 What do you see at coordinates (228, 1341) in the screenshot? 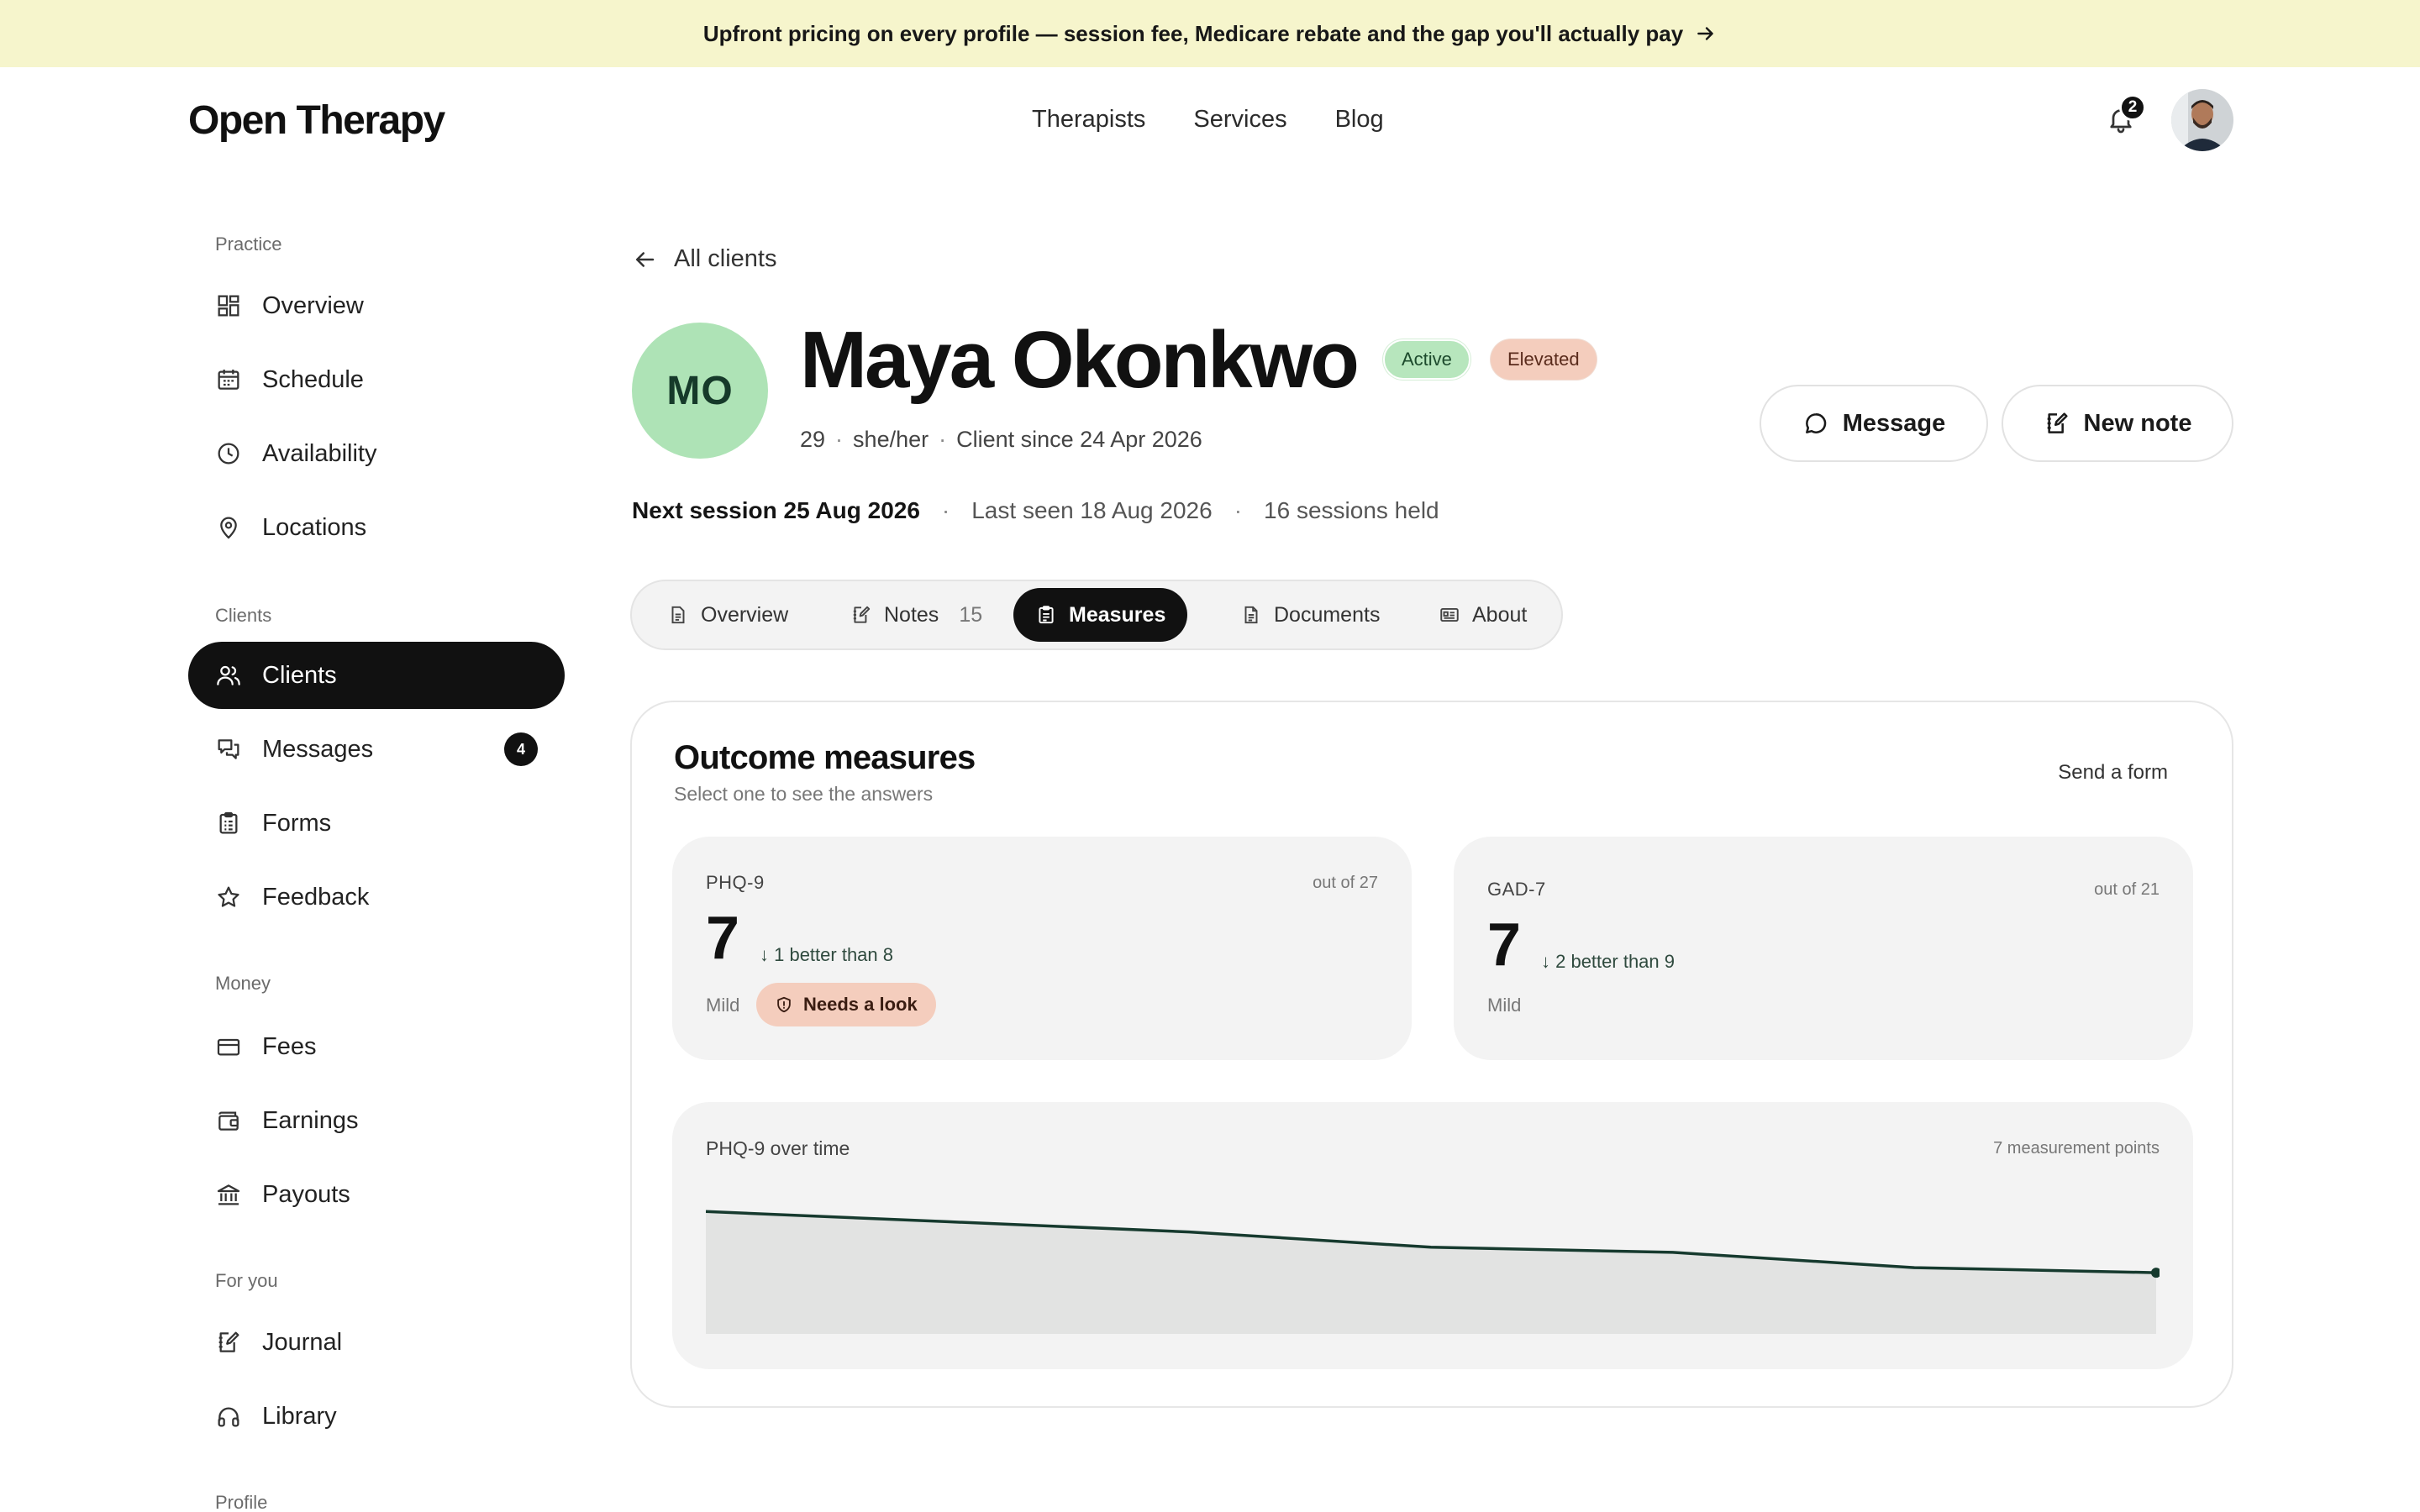
I see `journal-icon` at bounding box center [228, 1341].